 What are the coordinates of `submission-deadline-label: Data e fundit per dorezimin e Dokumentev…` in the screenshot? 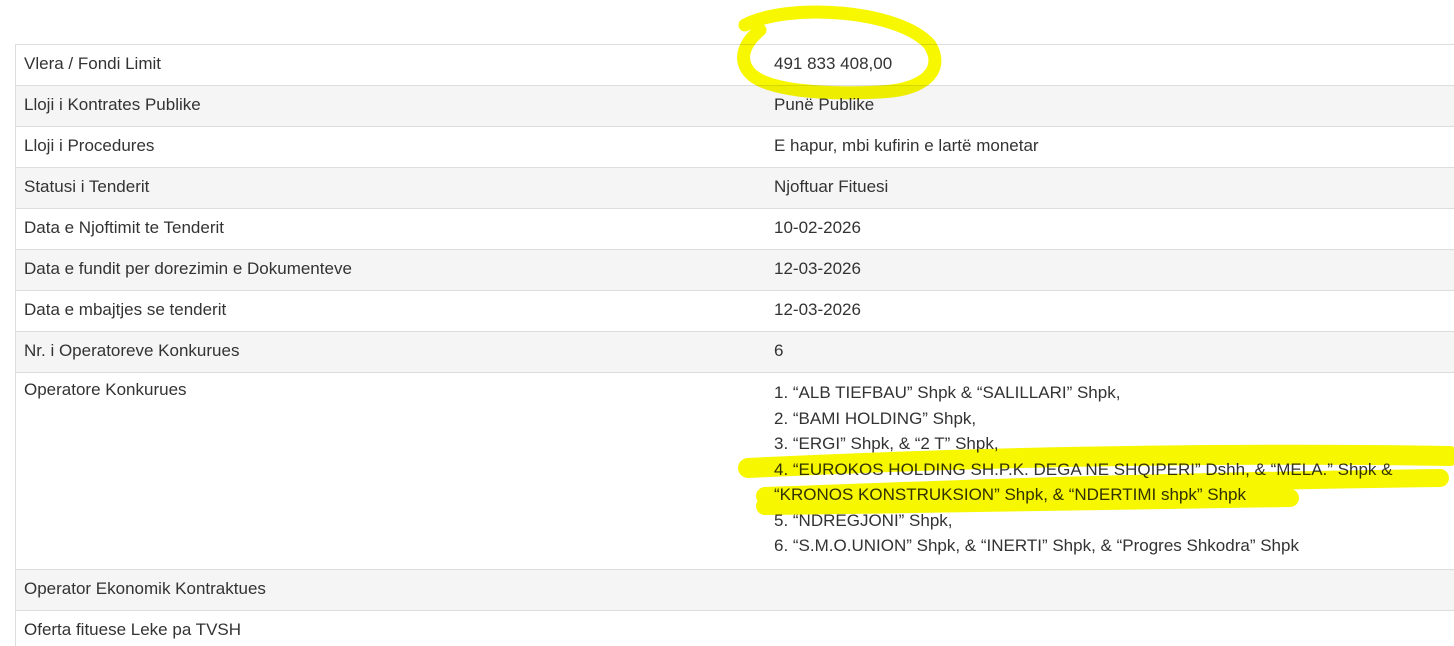 It's located at (188, 268).